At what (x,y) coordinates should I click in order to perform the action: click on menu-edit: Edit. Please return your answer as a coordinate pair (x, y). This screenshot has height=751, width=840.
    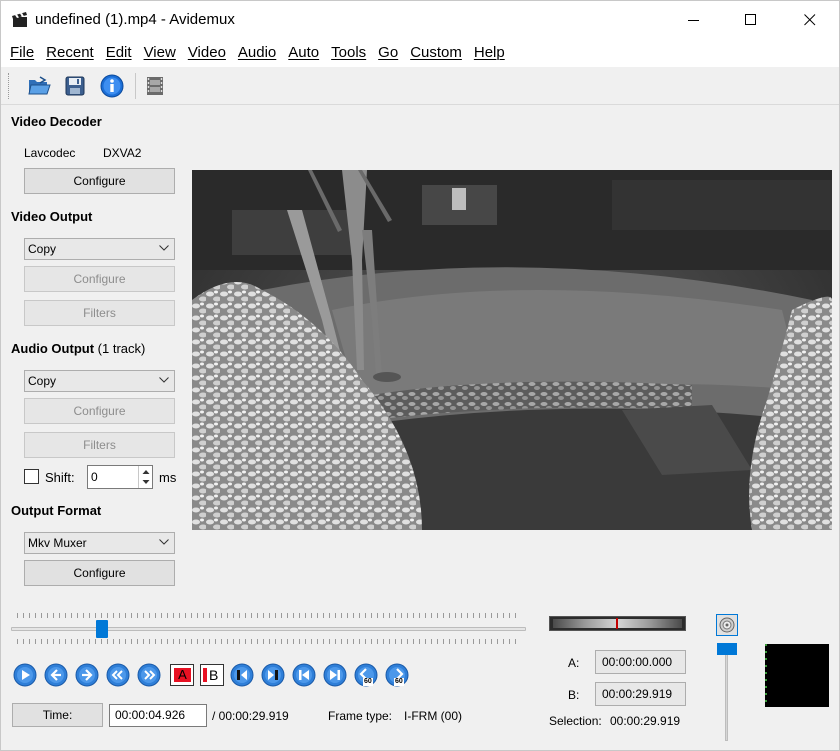
    Looking at the image, I should click on (119, 53).